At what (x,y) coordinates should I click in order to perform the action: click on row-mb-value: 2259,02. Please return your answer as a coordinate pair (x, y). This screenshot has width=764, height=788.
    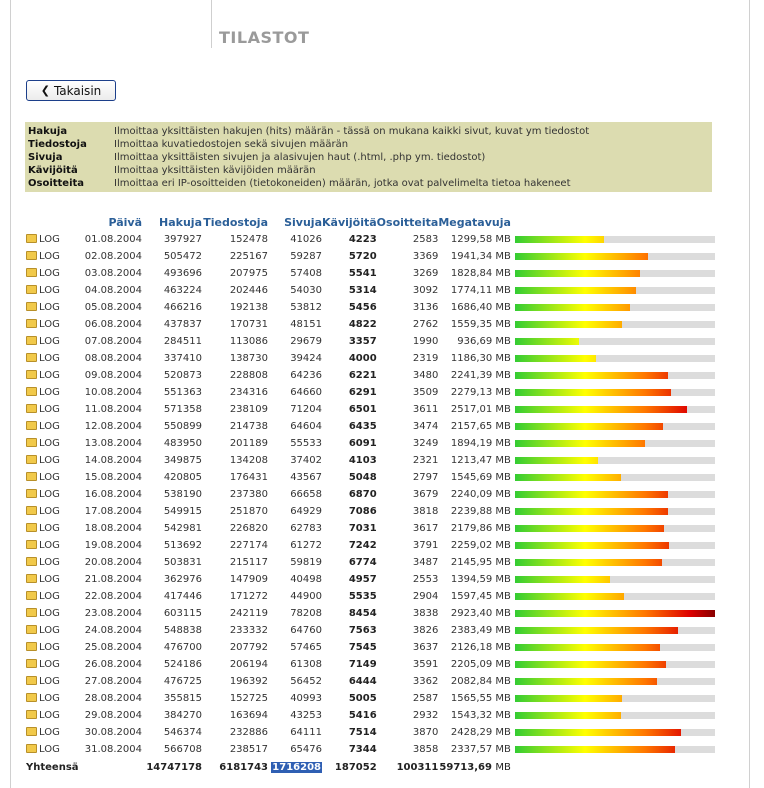
    Looking at the image, I should click on (471, 545).